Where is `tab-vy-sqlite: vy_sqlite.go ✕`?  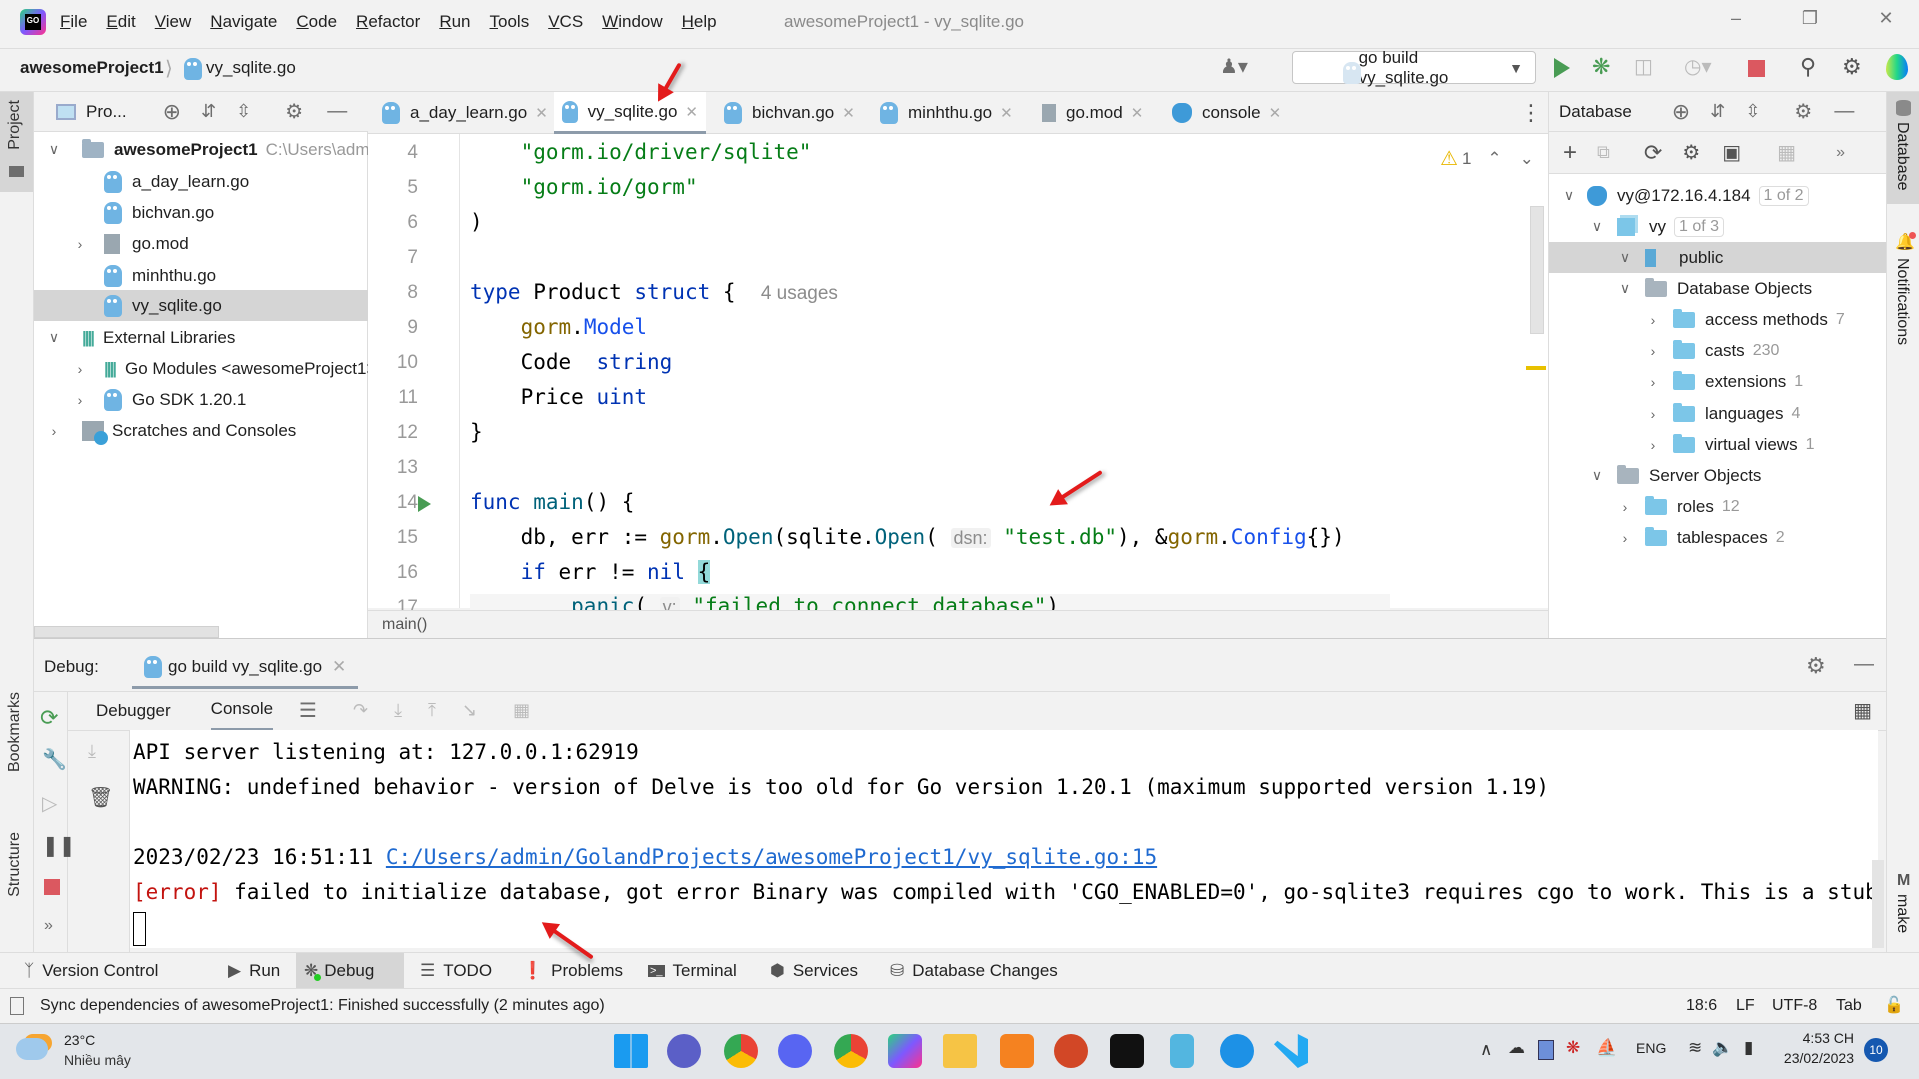
tab-vy-sqlite: vy_sqlite.go ✕ is located at coordinates (630, 113).